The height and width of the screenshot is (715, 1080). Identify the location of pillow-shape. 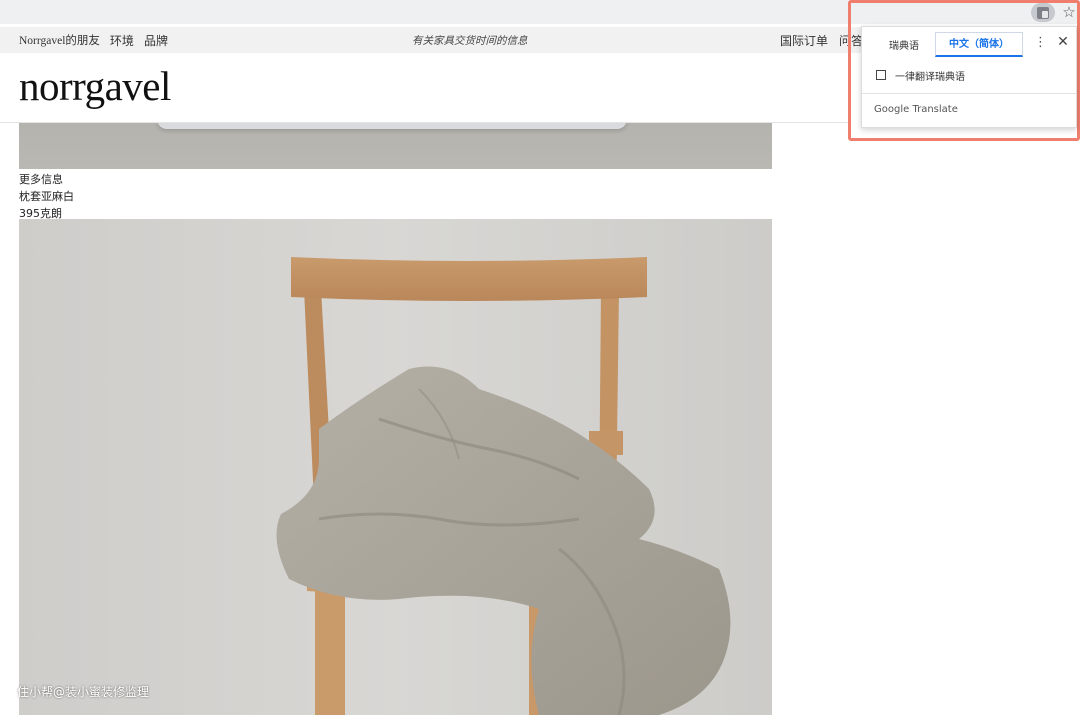
(392, 126).